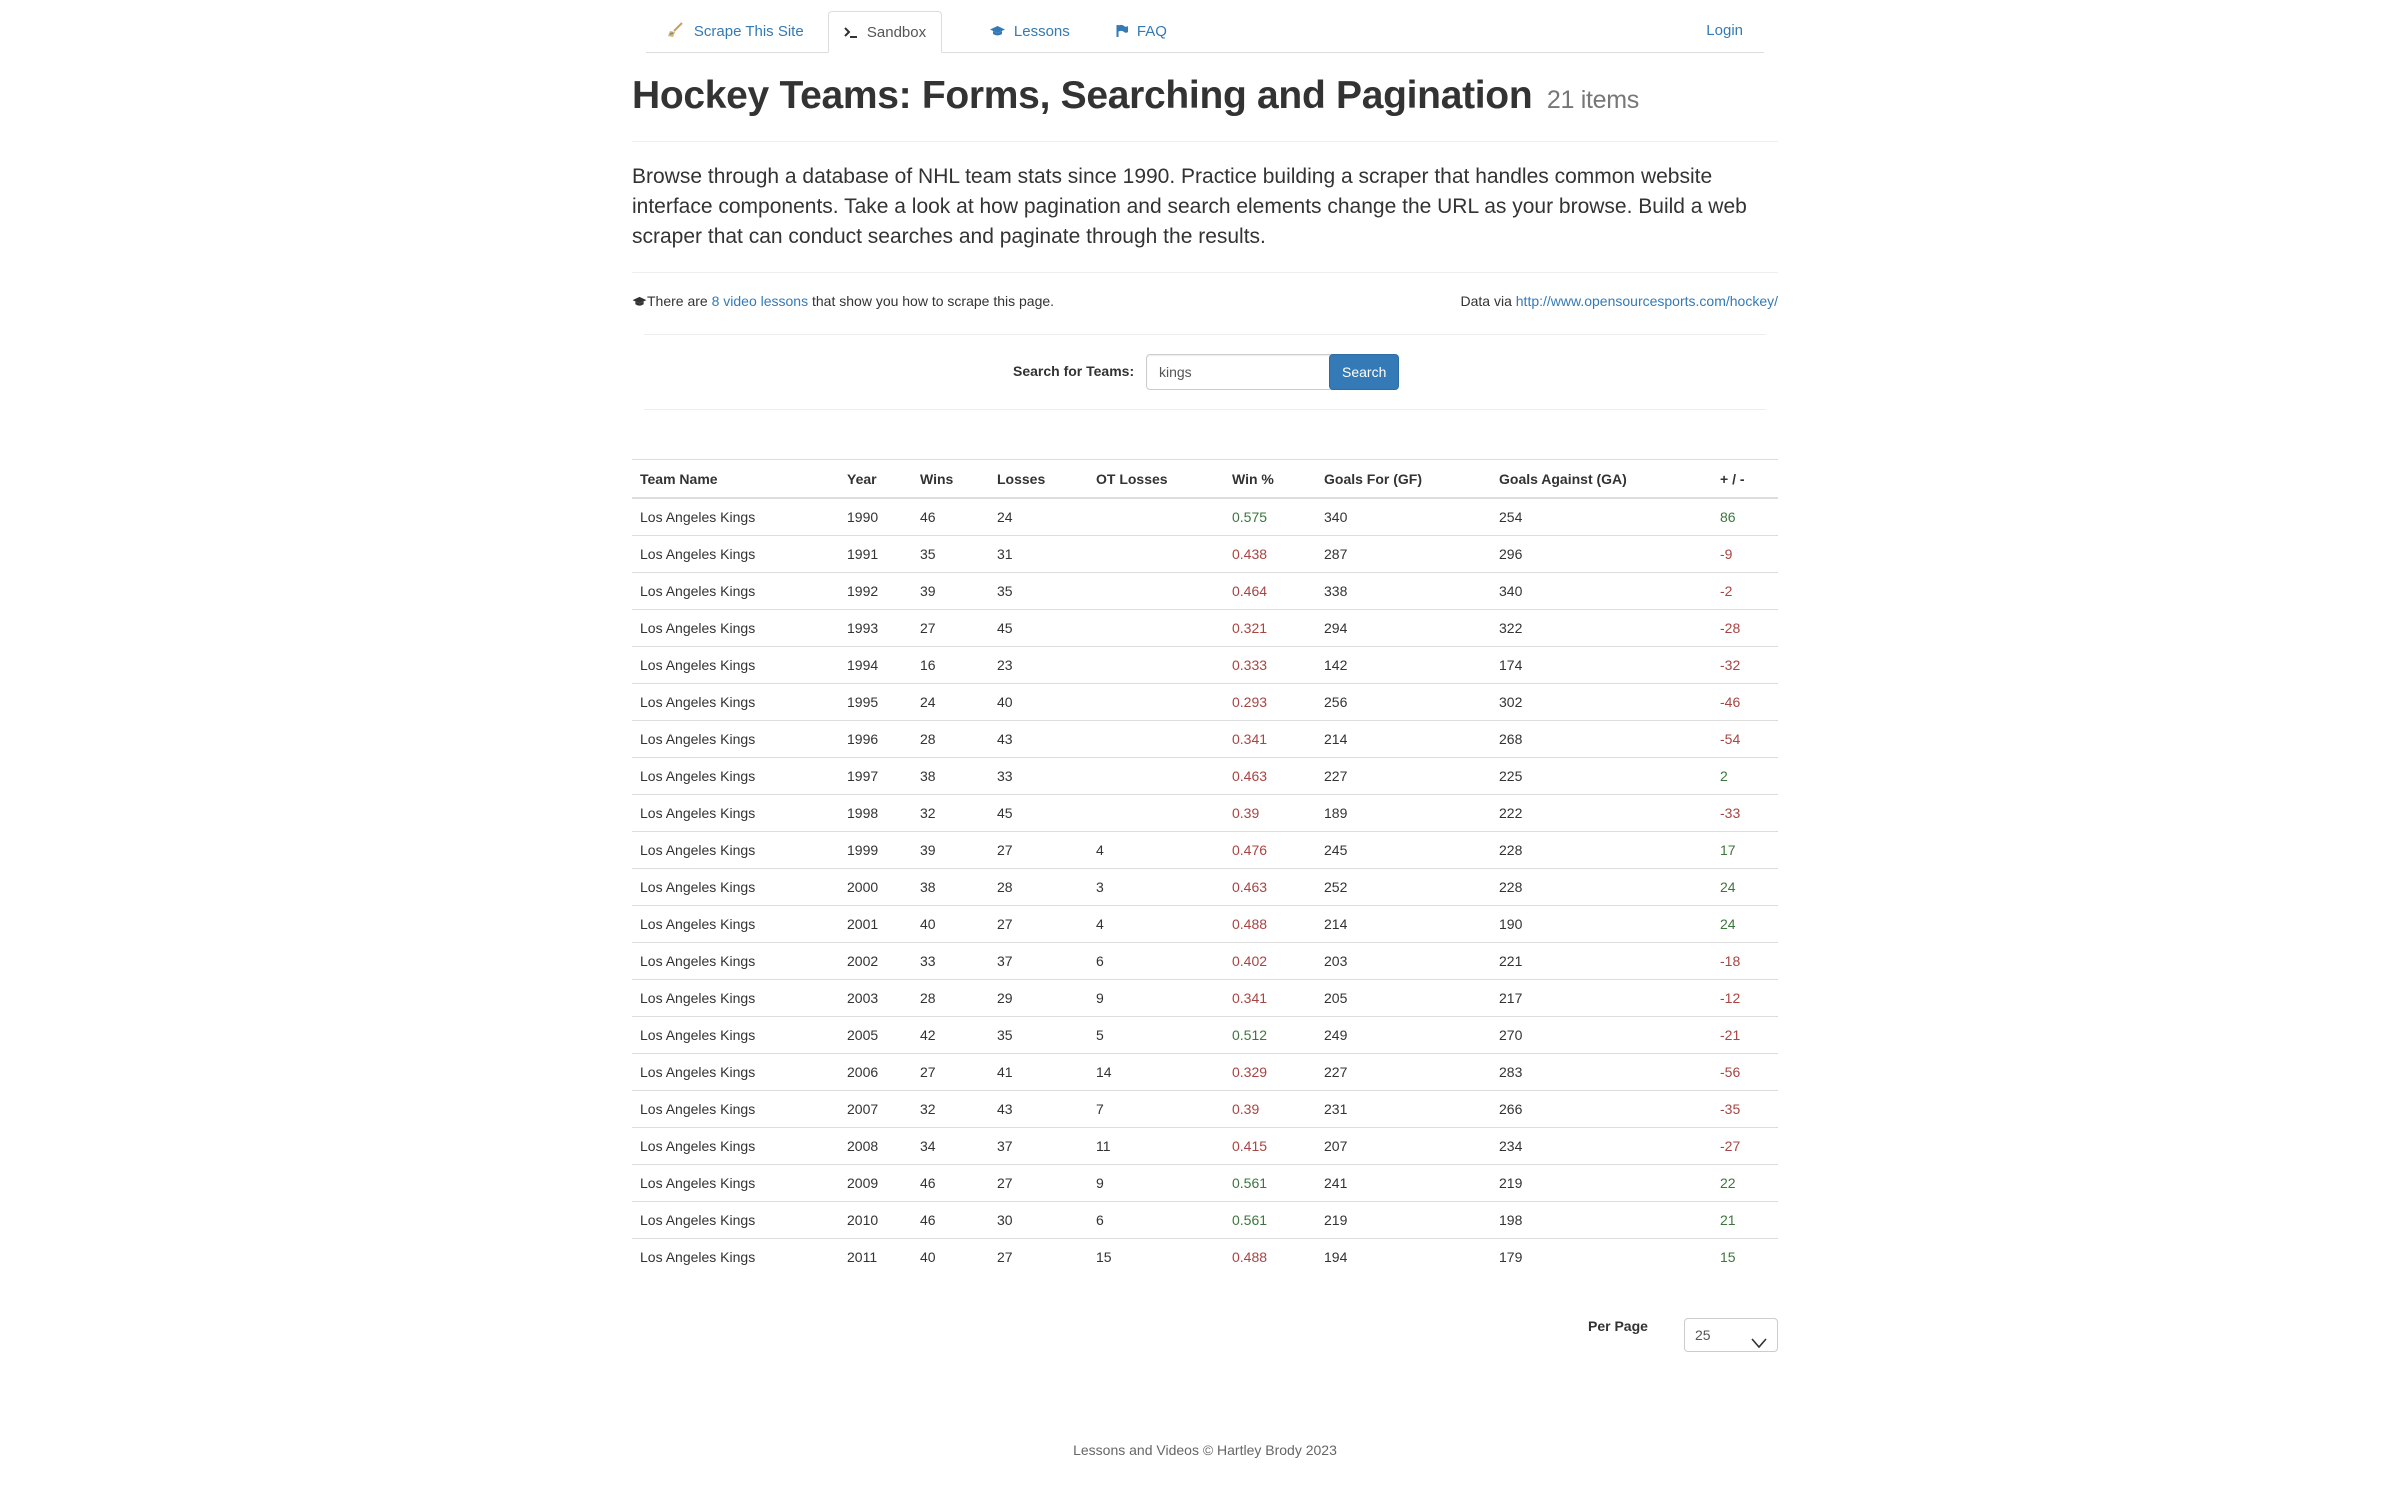  I want to click on divider, so click(1205, 272).